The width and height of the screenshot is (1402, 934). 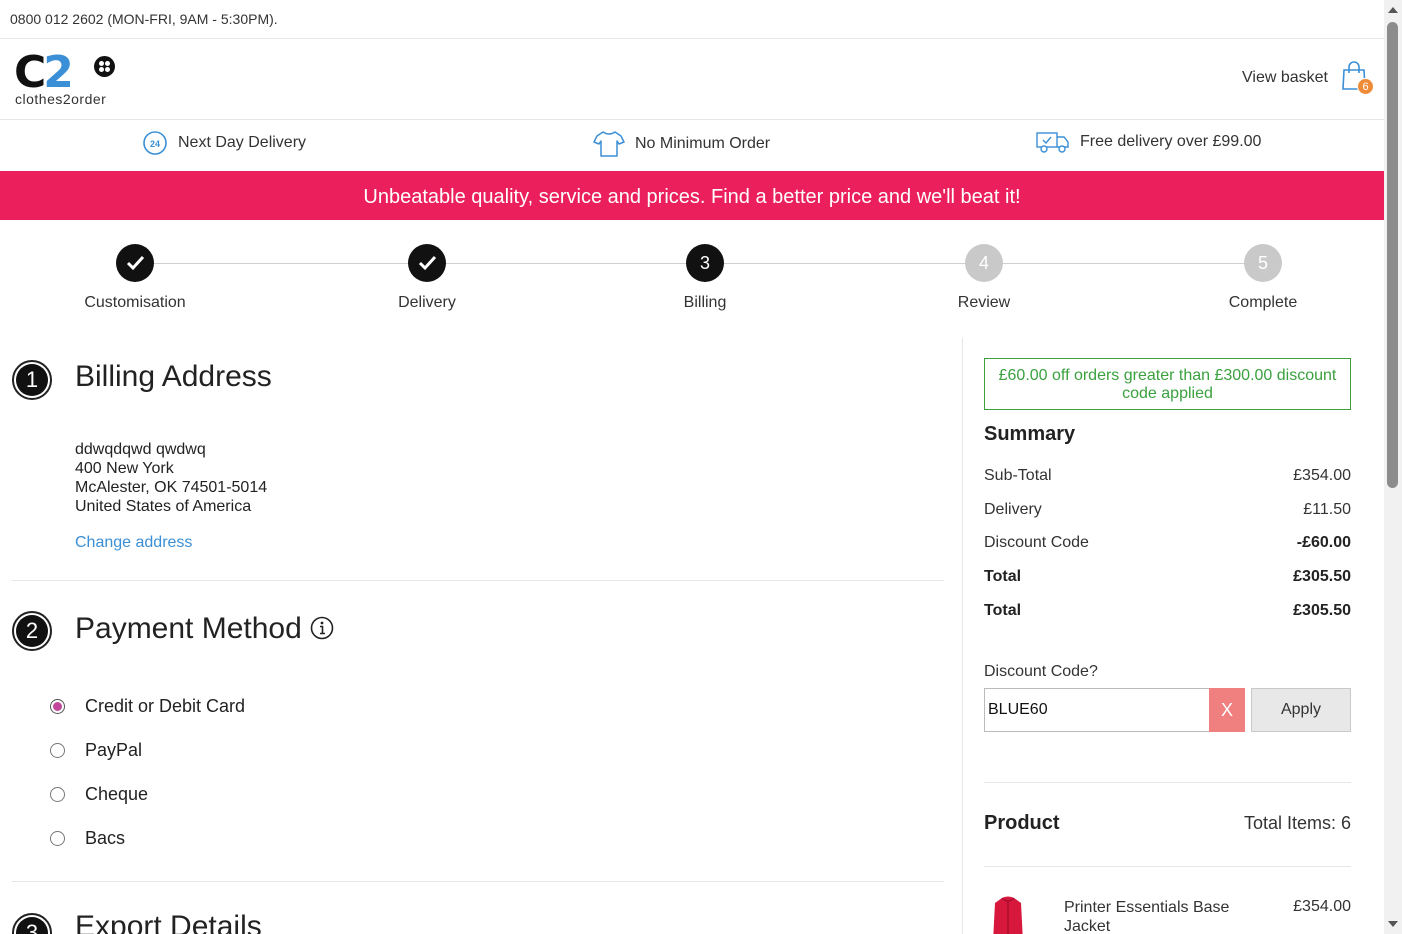 What do you see at coordinates (1263, 263) in the screenshot?
I see `step-number: 5` at bounding box center [1263, 263].